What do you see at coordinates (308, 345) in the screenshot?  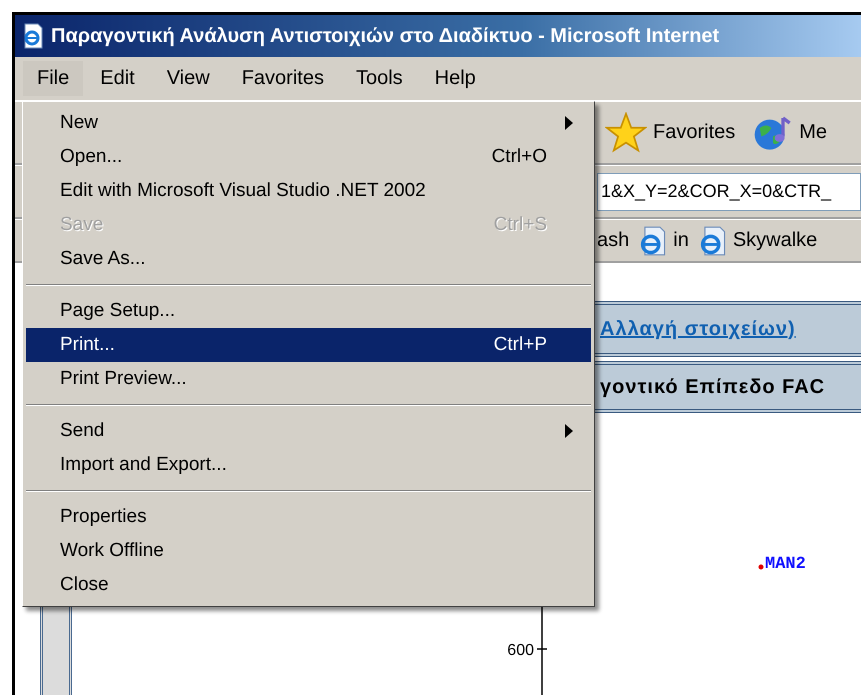 I see `menu-item: Print... Ctrl+P` at bounding box center [308, 345].